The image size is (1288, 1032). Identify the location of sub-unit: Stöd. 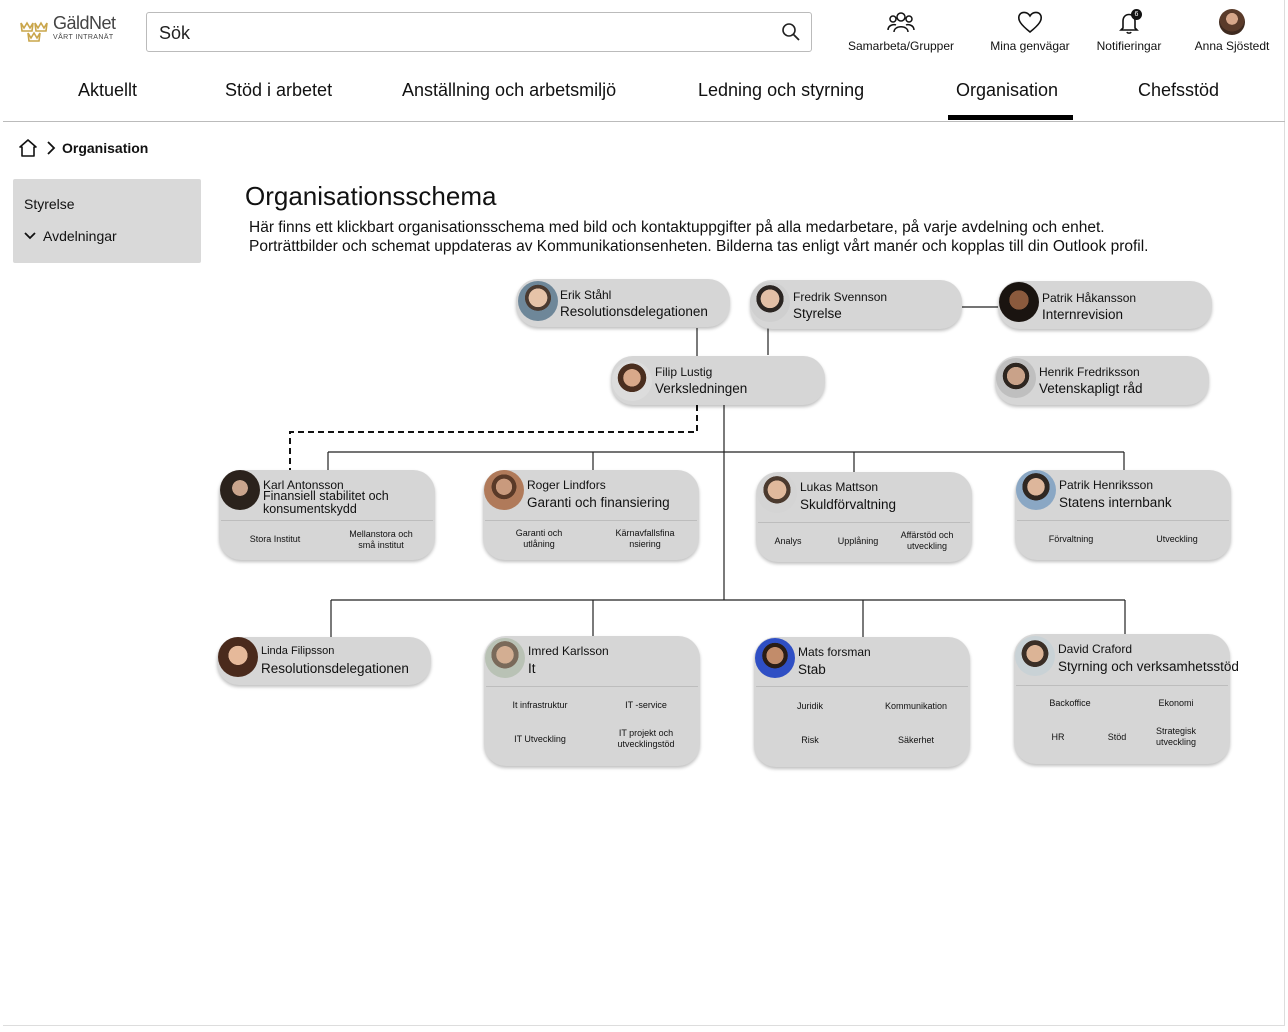
(1117, 737).